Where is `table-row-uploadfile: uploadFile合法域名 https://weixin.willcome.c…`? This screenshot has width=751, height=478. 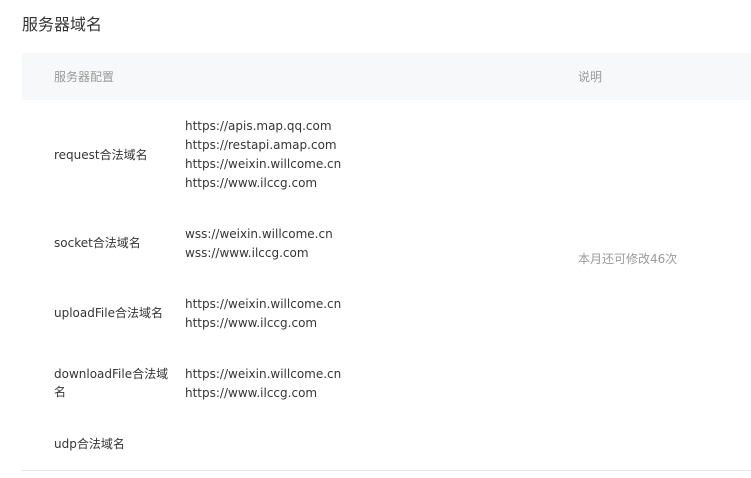
table-row-uploadfile: uploadFile合法域名 https://weixin.willcome.c… is located at coordinates (300, 315).